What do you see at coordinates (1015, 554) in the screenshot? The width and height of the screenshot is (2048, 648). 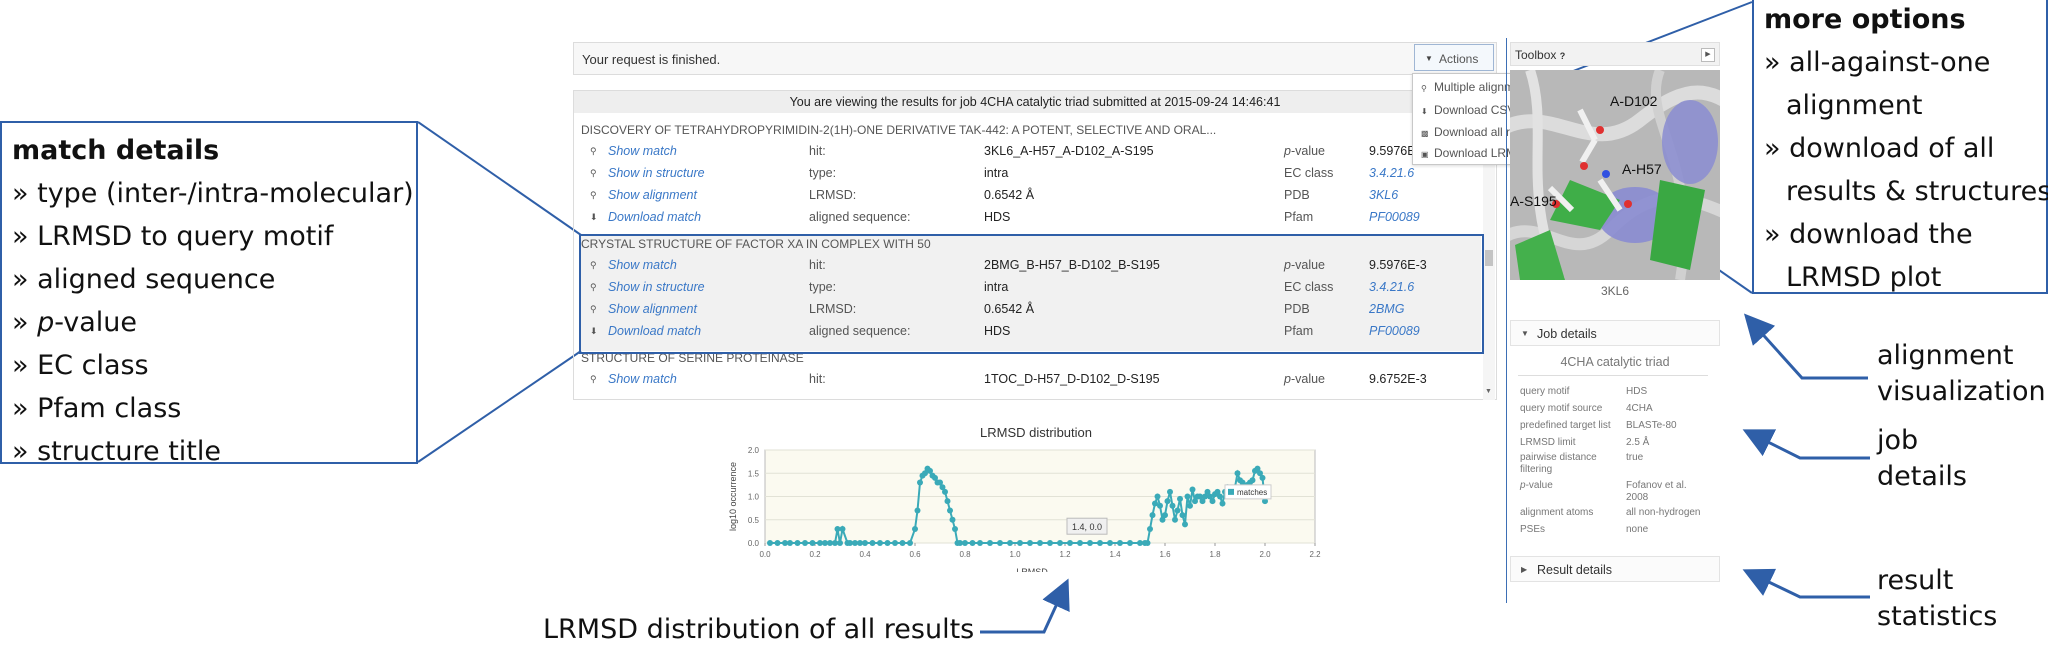 I see `x-tick-label: 1.0` at bounding box center [1015, 554].